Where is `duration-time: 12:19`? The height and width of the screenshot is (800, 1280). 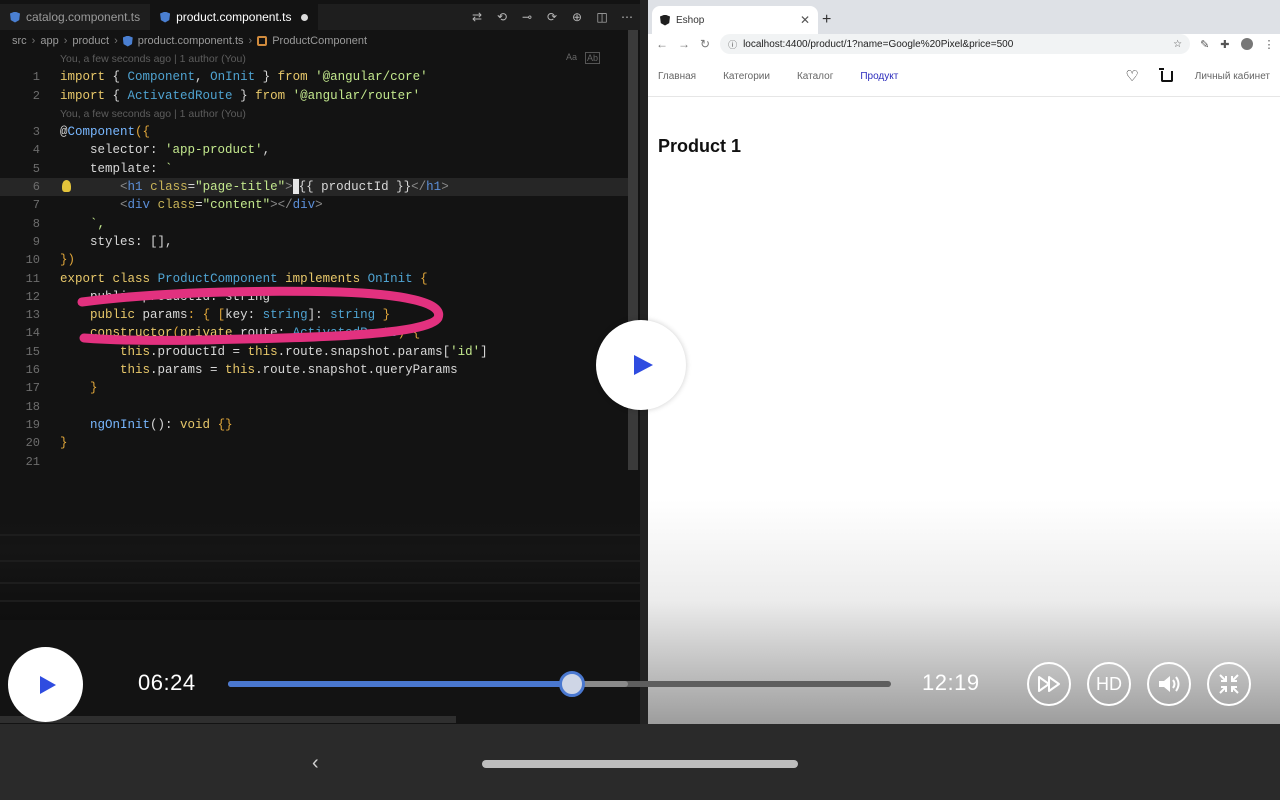
duration-time: 12:19 is located at coordinates (951, 682).